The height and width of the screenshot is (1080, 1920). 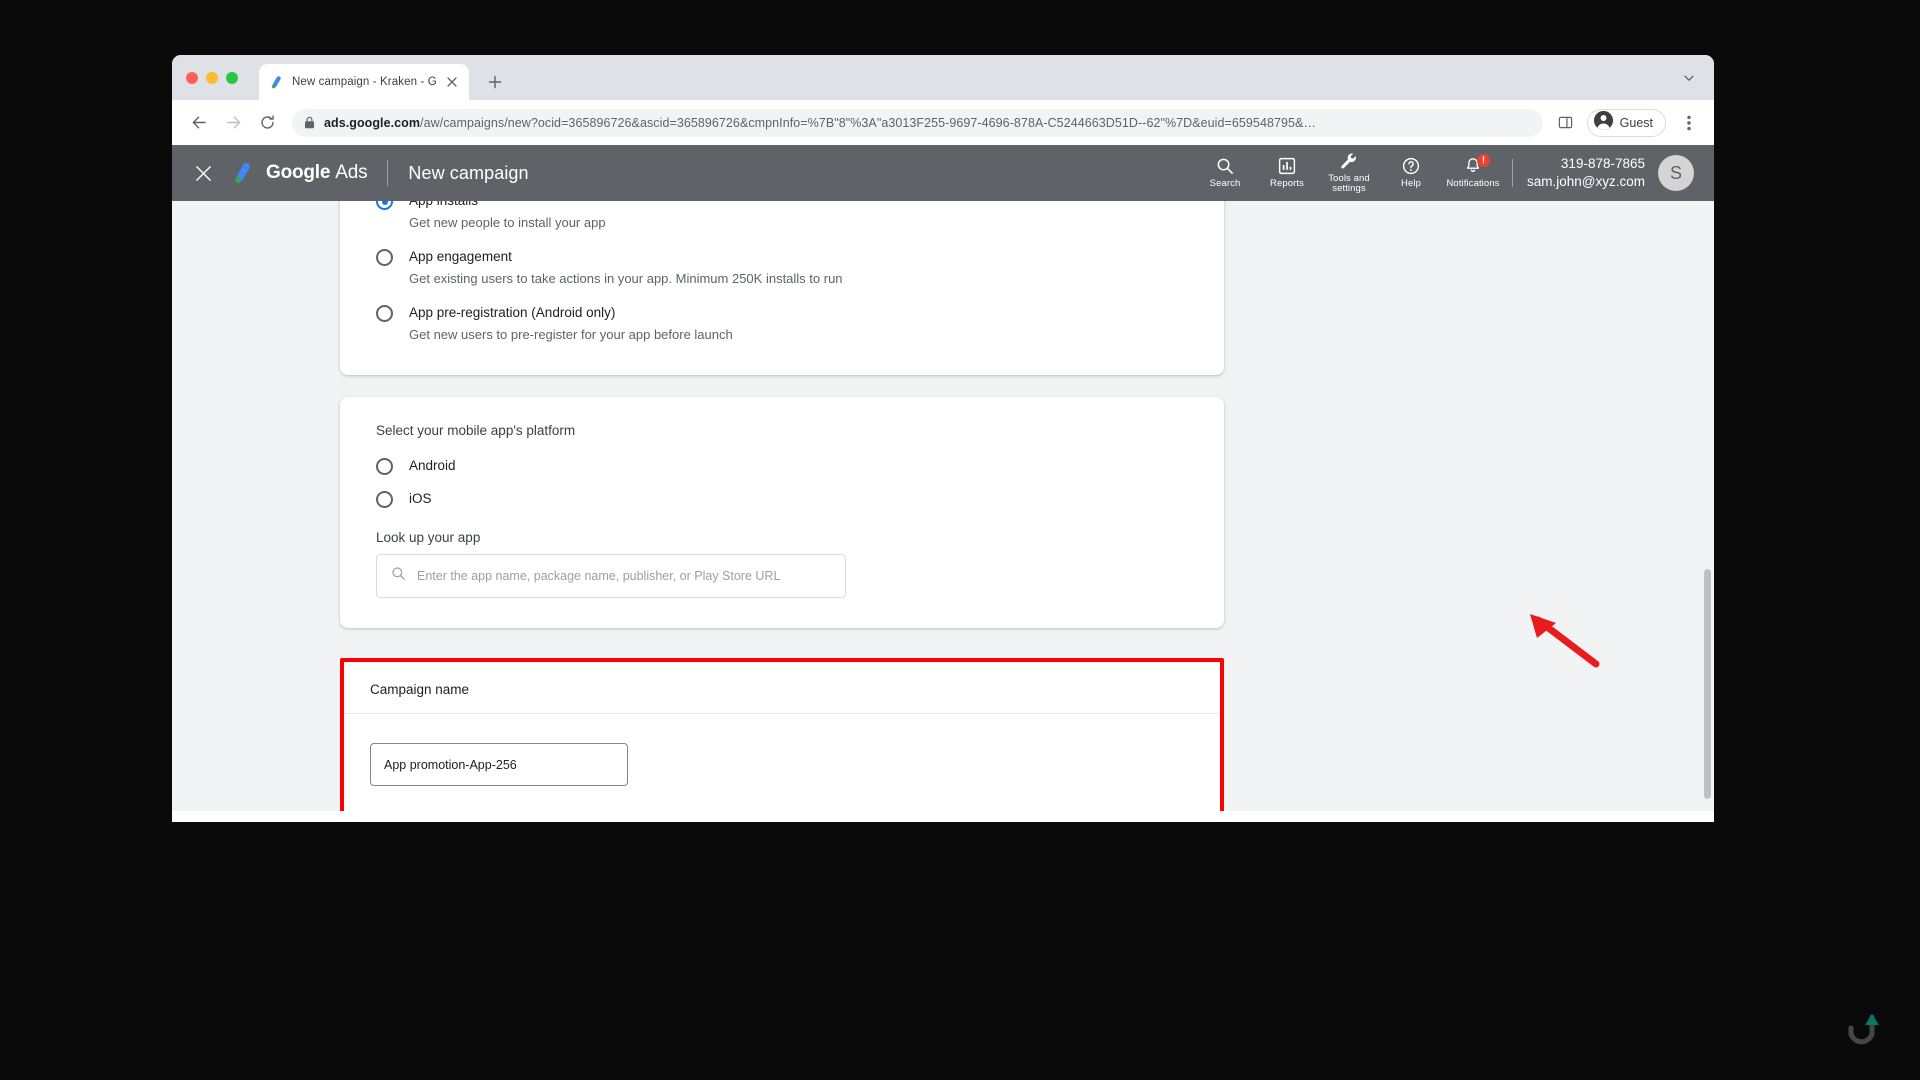 I want to click on wrench-tools-icon, so click(x=1349, y=161).